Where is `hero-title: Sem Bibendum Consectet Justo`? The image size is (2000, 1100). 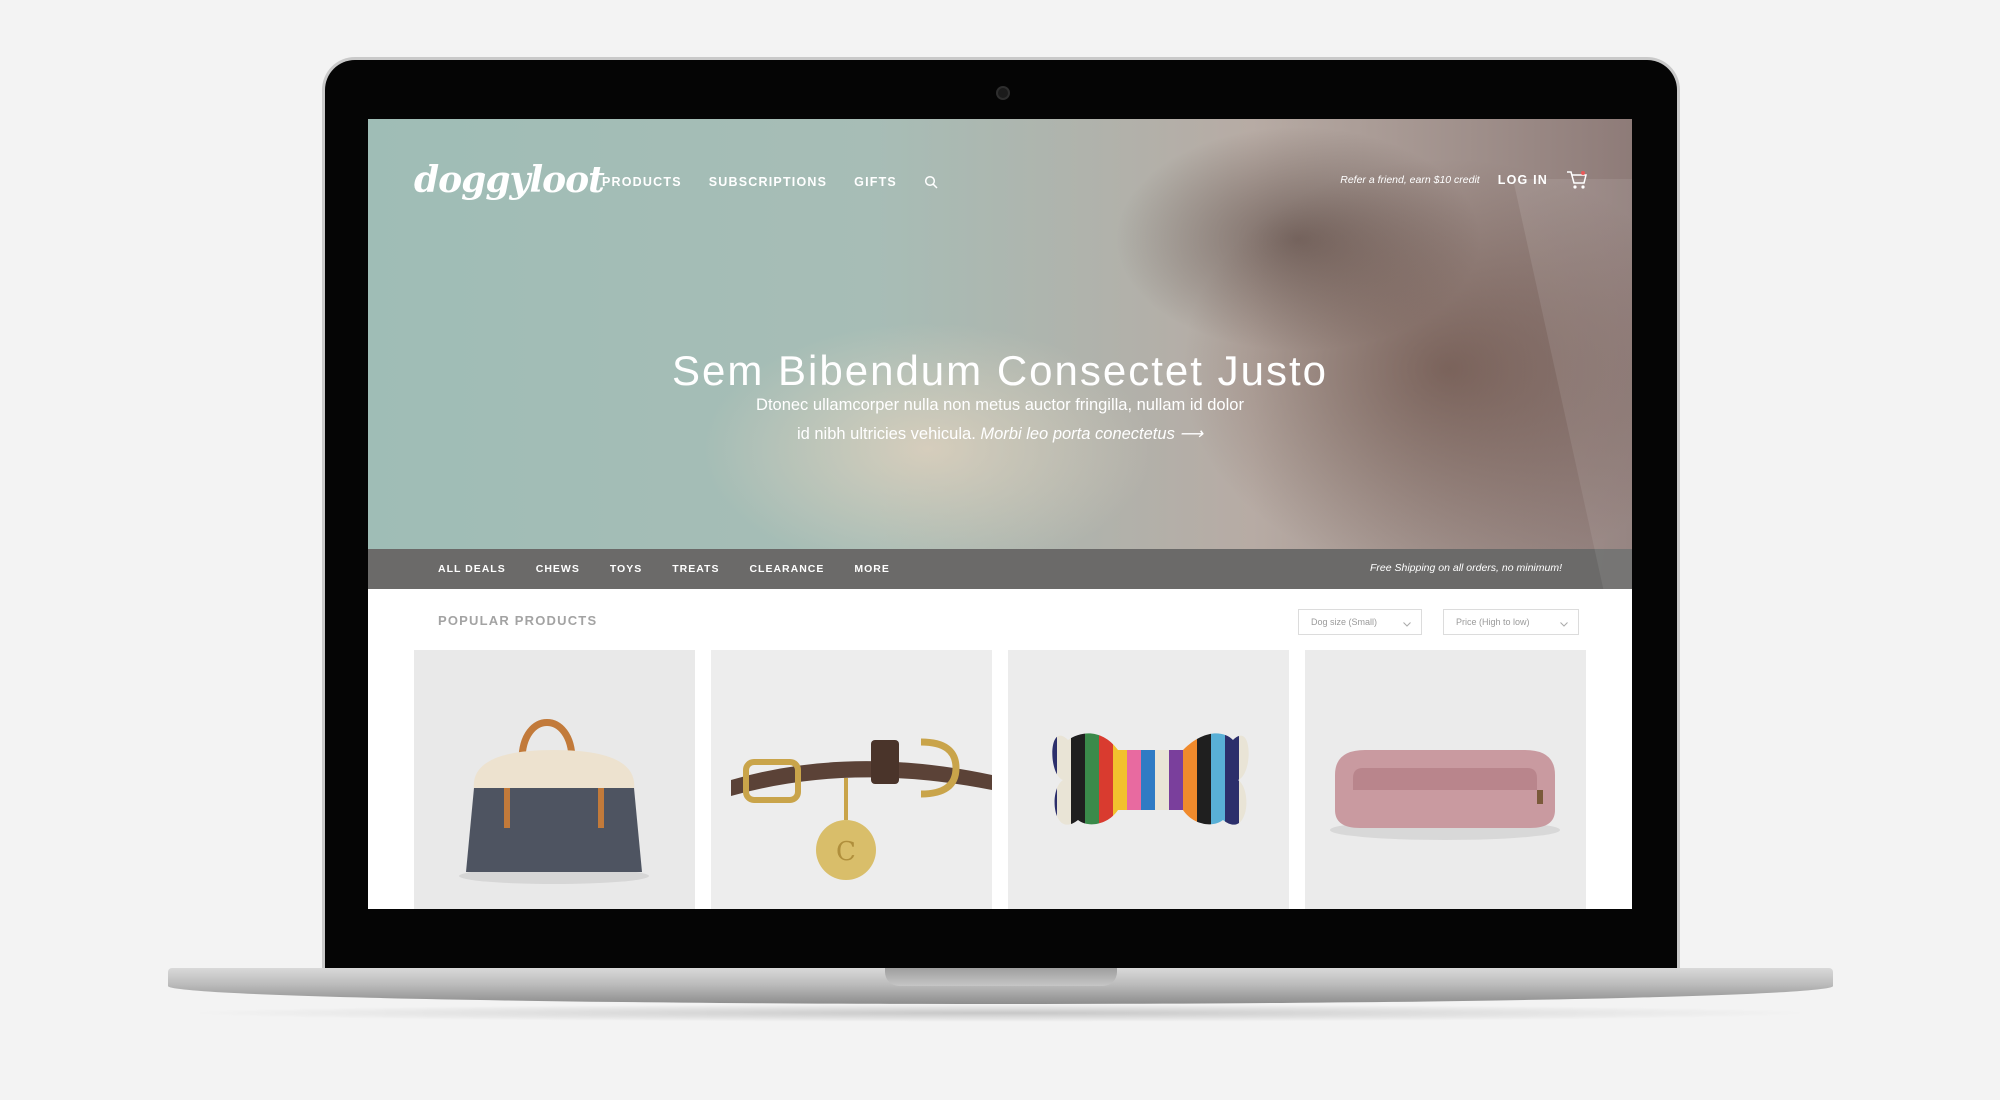 hero-title: Sem Bibendum Consectet Justo is located at coordinates (1000, 371).